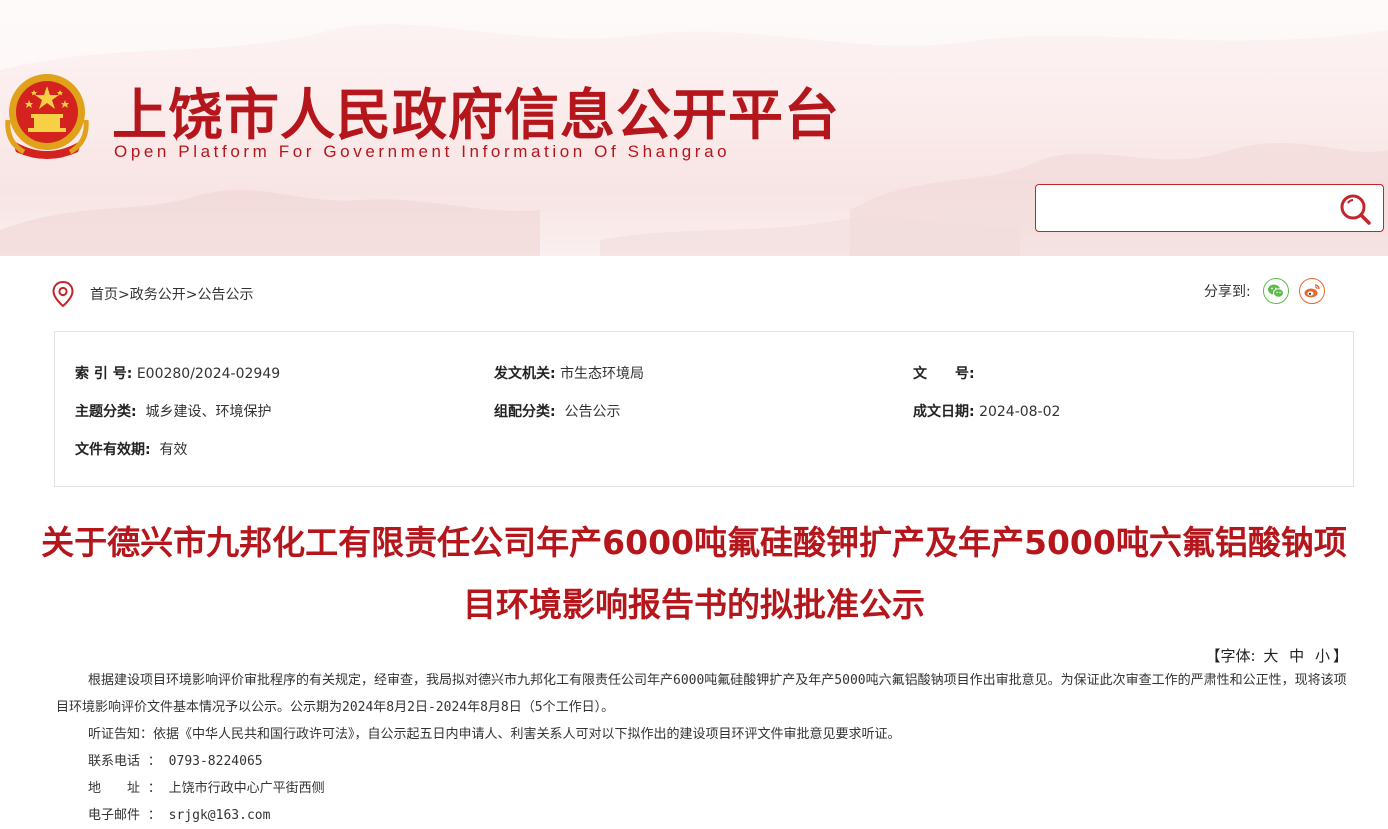  I want to click on meta-topic: 主题分类: 城乡建设、环境保护, so click(173, 412).